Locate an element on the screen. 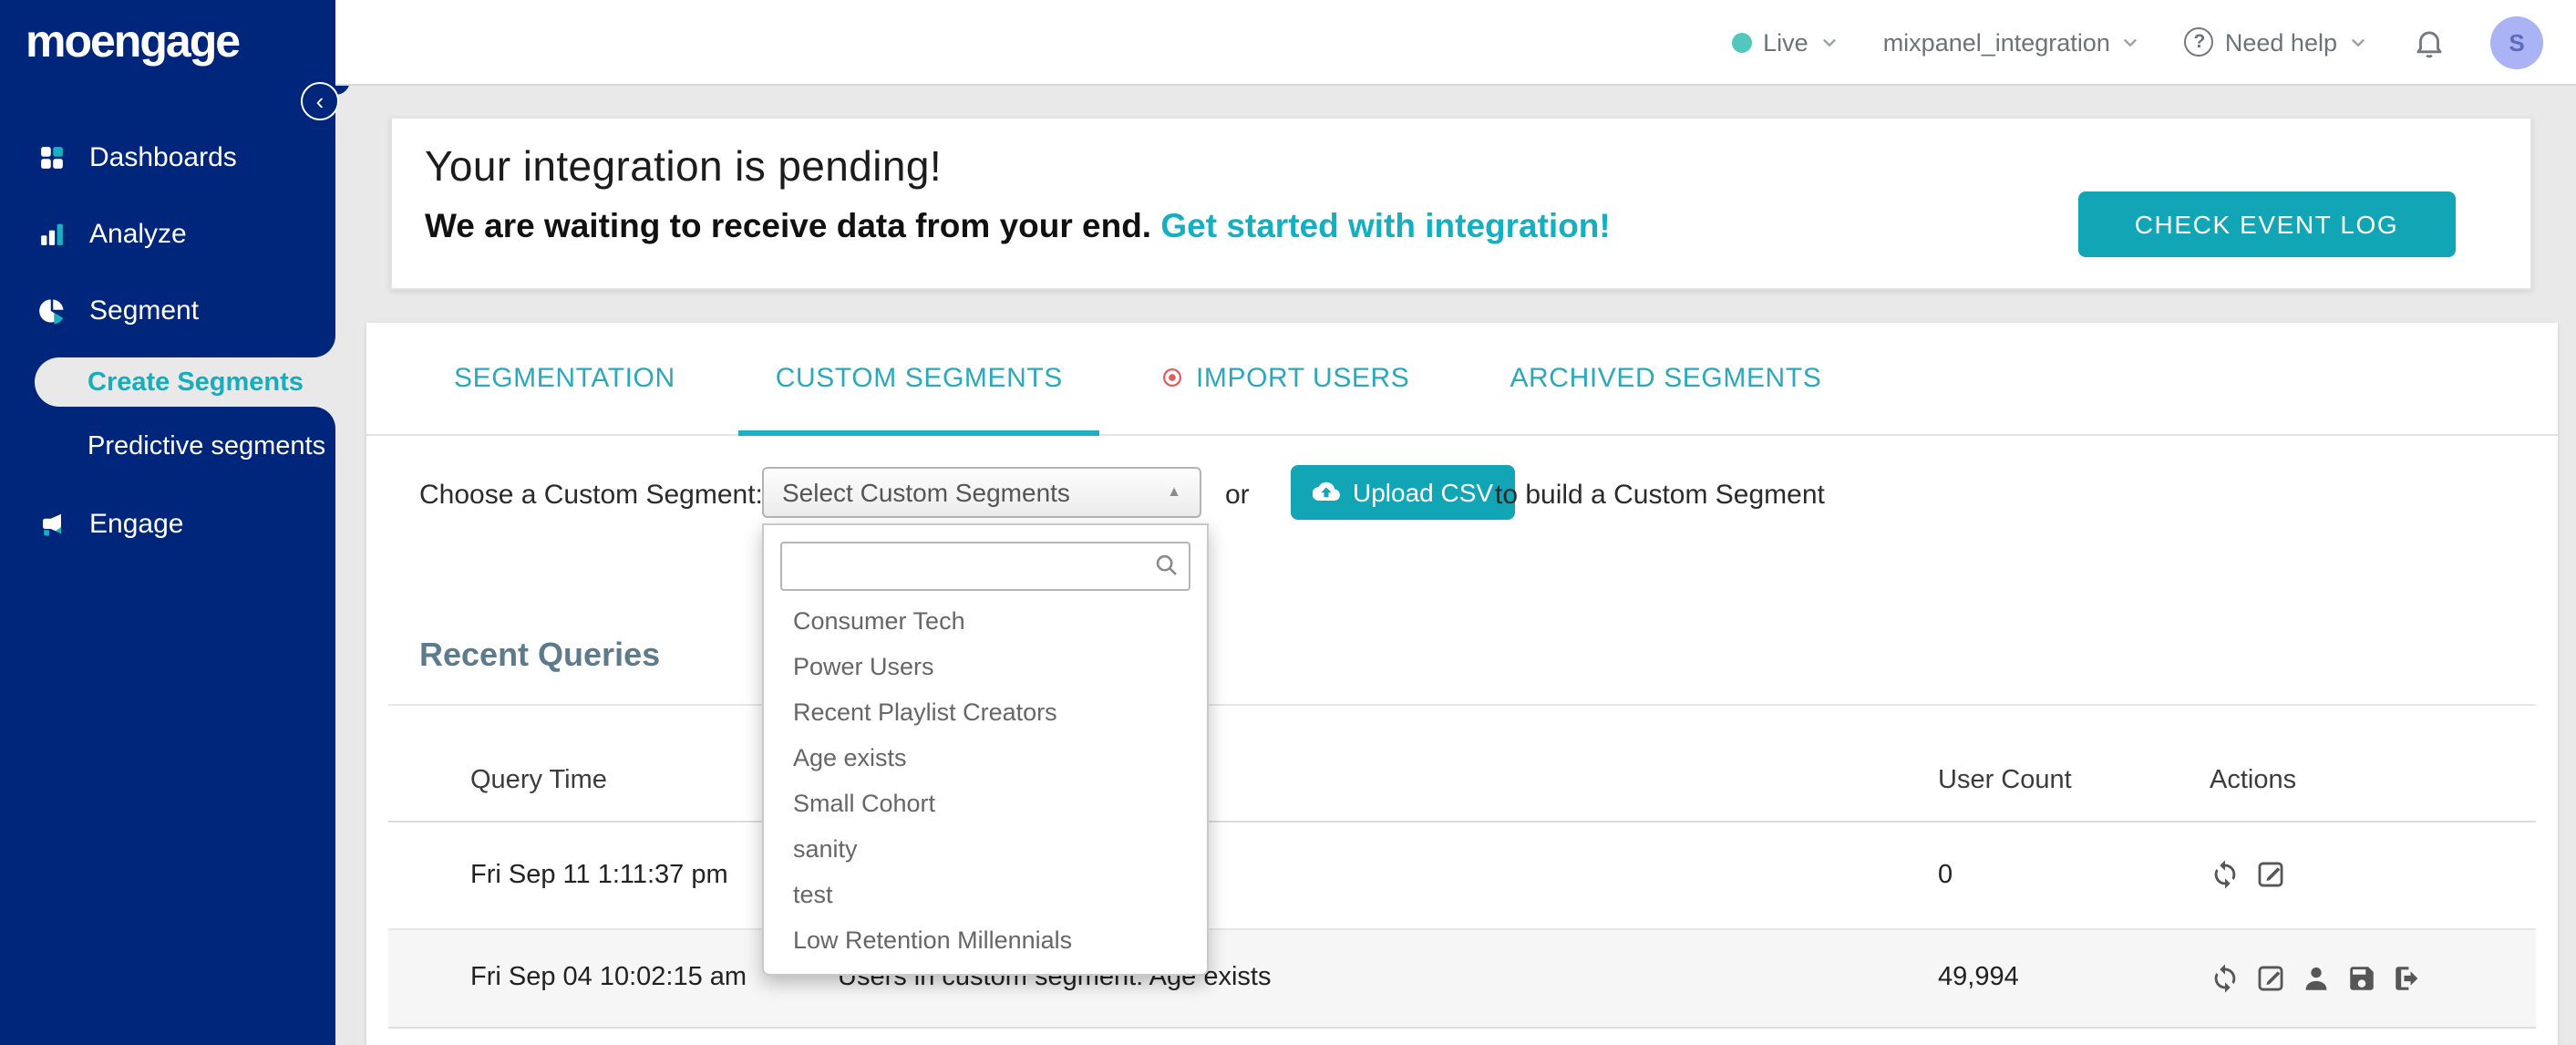 Image resolution: width=2576 pixels, height=1045 pixels. sidebar-subitem-create-segments: Create Segments is located at coordinates (167, 382).